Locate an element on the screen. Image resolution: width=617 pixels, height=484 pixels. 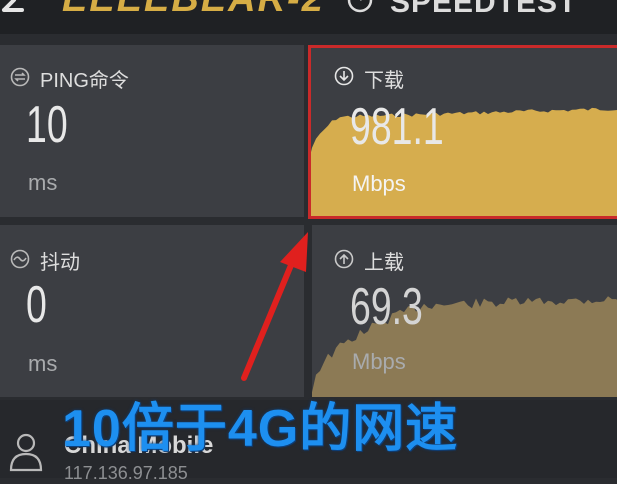
back-arrow-icon is located at coordinates (22, 10).